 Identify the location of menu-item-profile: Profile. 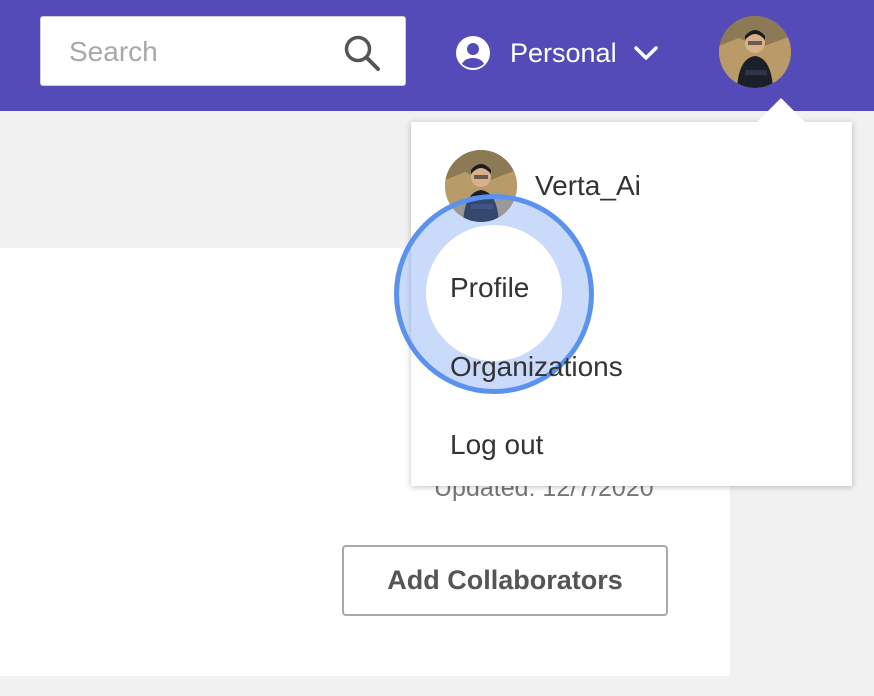
(489, 288).